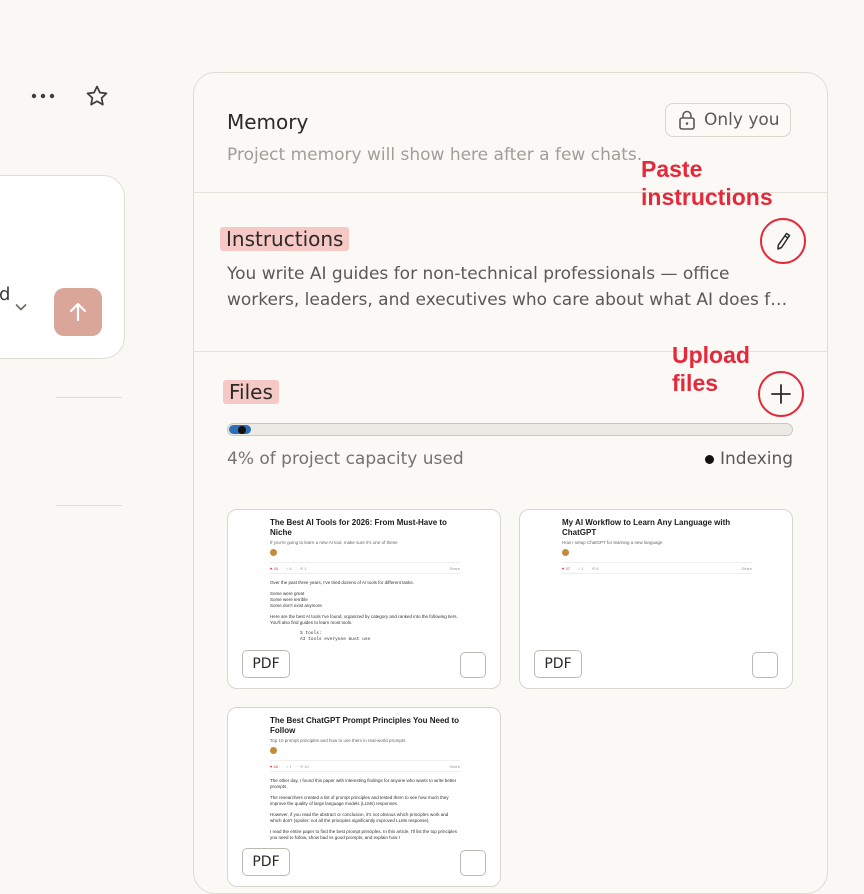 This screenshot has height=894, width=864. Describe the element at coordinates (345, 459) in the screenshot. I see `capacity-text: 4% of project capacity used` at that location.